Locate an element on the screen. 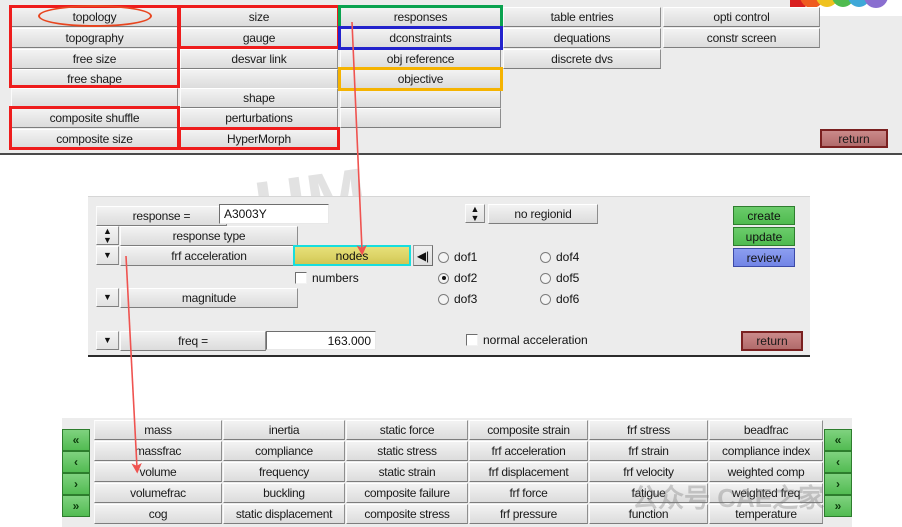 This screenshot has height=527, width=902. menu-item-perturbations: perturbations is located at coordinates (259, 118).